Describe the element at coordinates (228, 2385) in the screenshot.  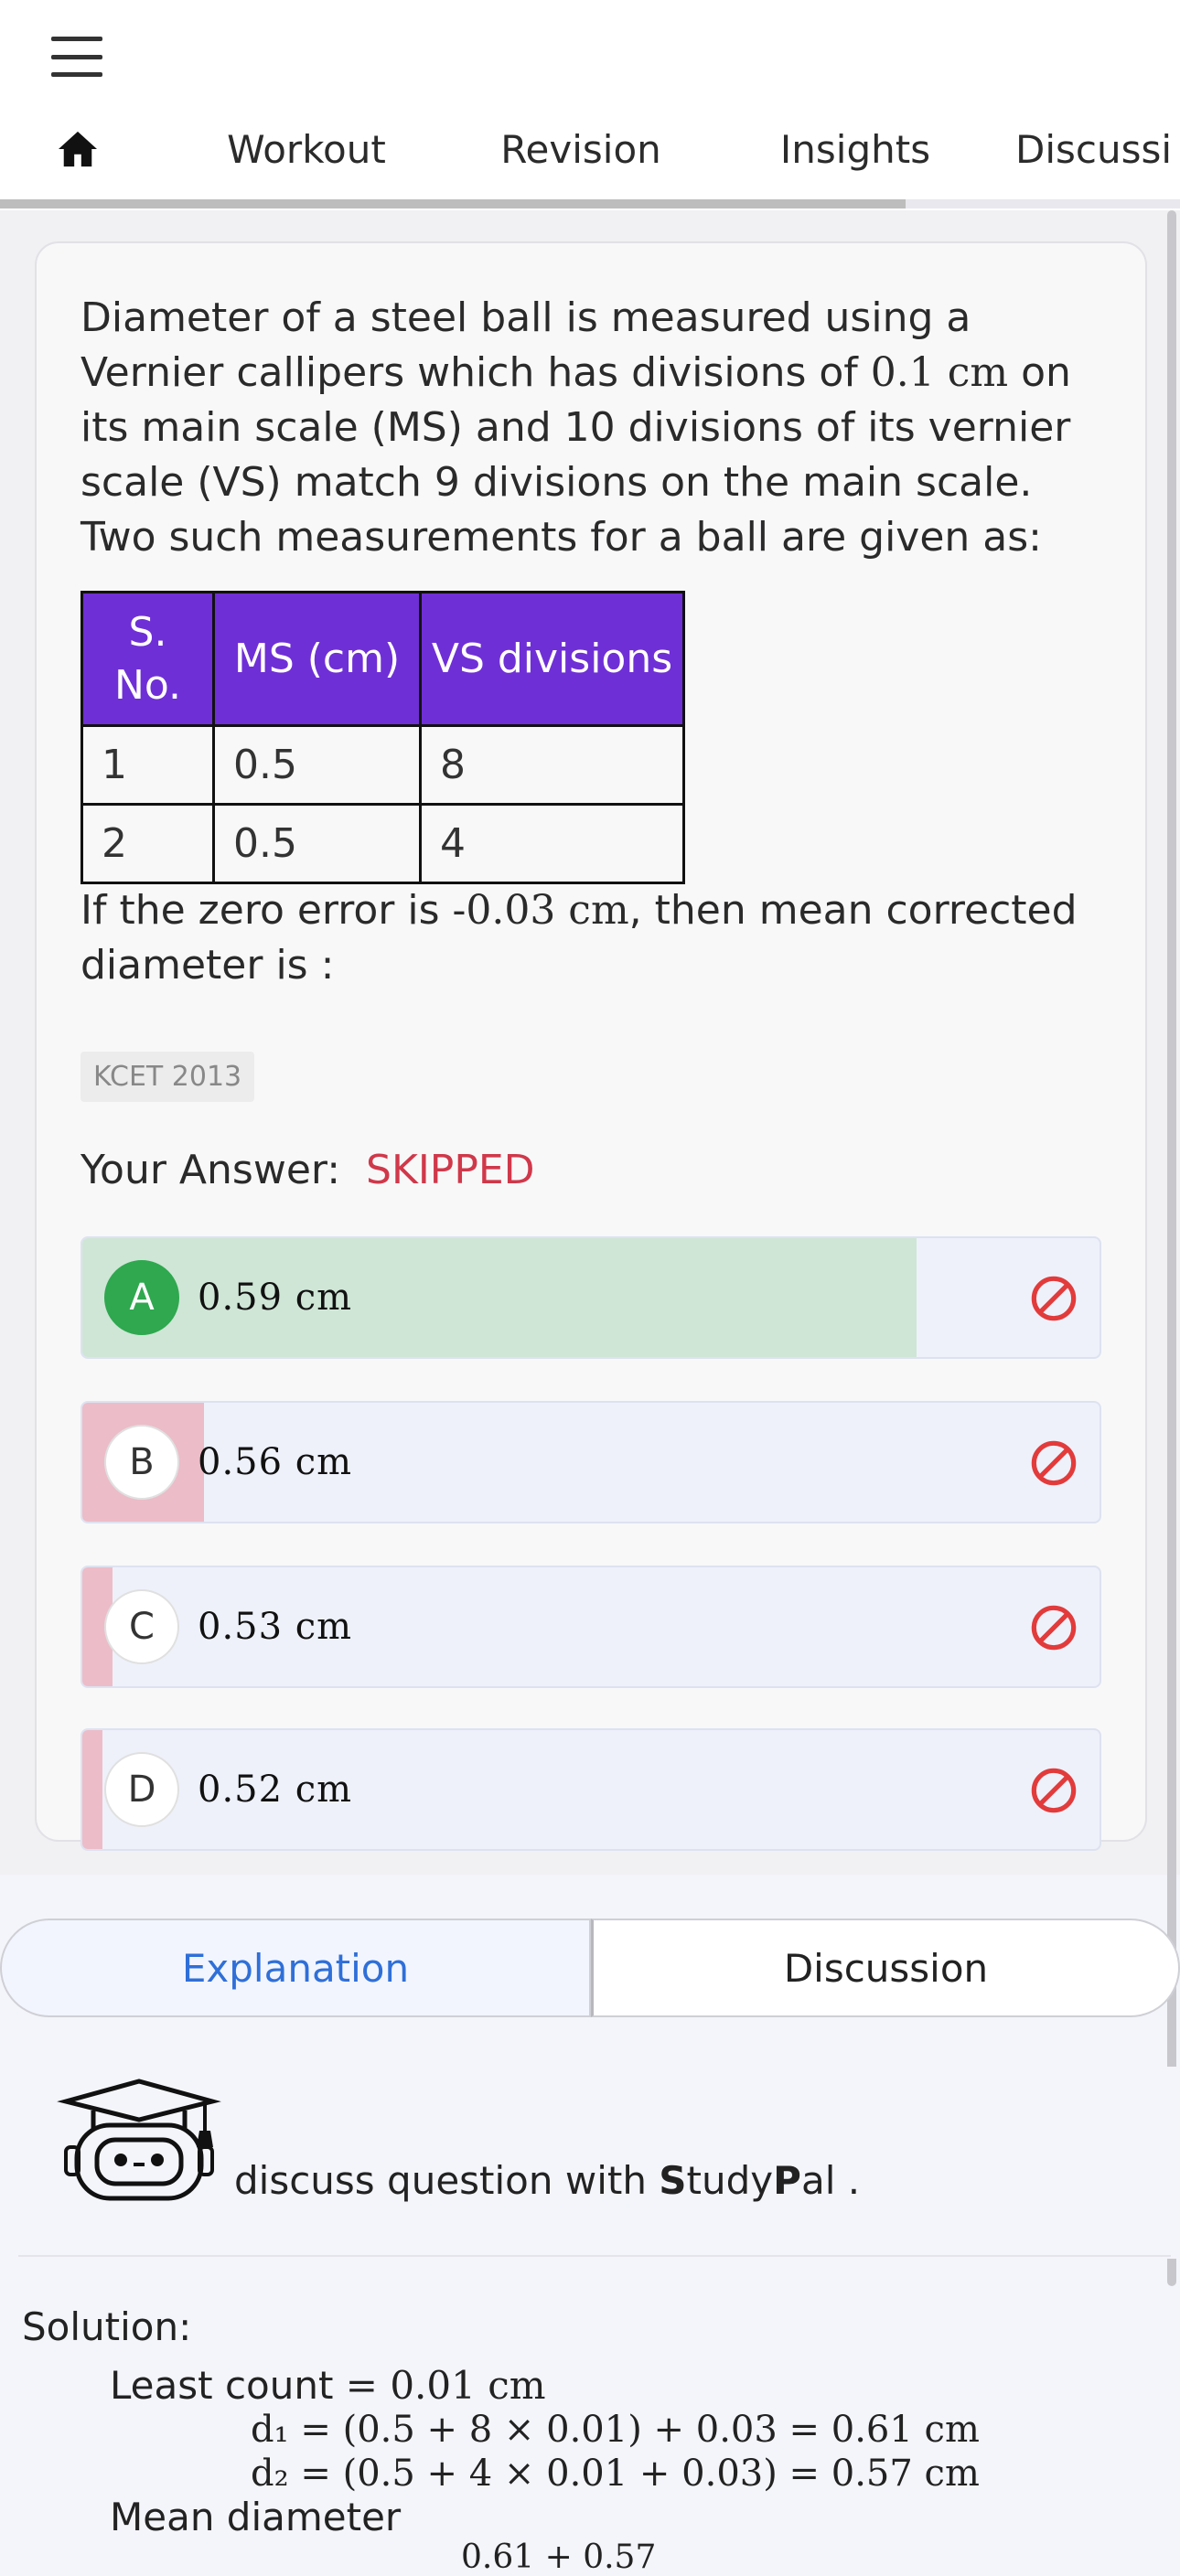
I see `least-count-label: Least count` at that location.